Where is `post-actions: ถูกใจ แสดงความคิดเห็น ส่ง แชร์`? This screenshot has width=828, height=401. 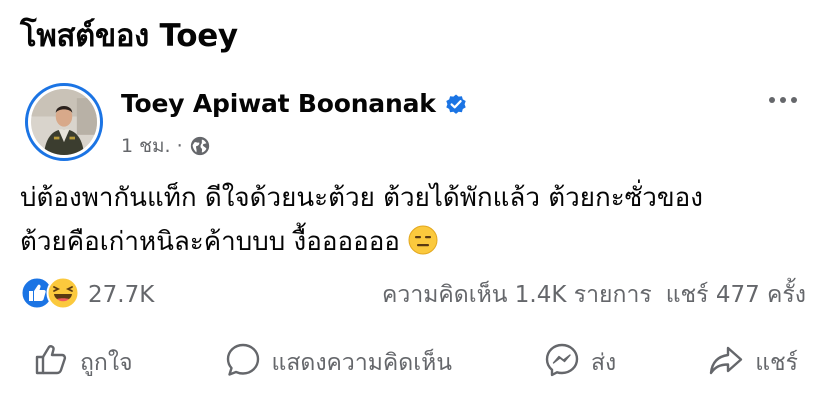
post-actions: ถูกใจ แสดงความคิดเห็น ส่ง แชร์ is located at coordinates (415, 363).